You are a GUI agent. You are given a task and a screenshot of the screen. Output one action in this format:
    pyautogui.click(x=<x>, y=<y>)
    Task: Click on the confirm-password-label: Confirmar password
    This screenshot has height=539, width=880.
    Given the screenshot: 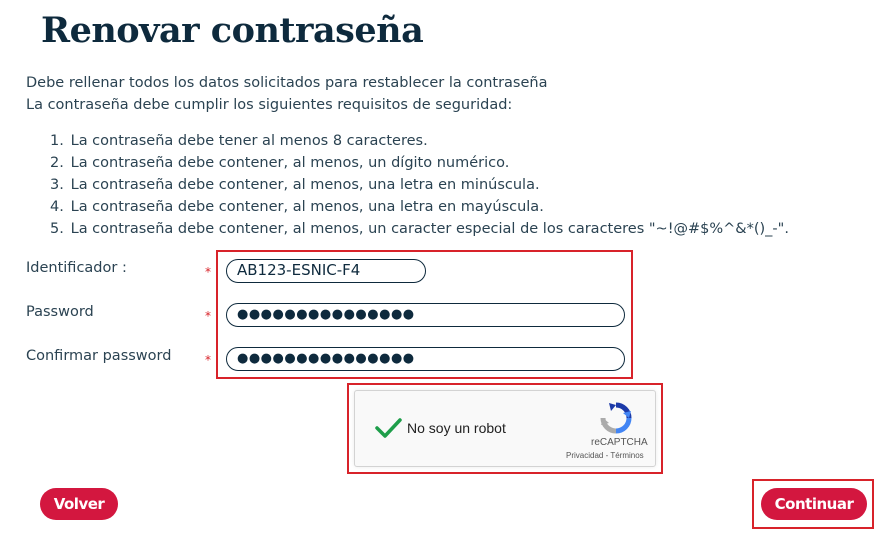 What is the action you would take?
    pyautogui.click(x=99, y=356)
    